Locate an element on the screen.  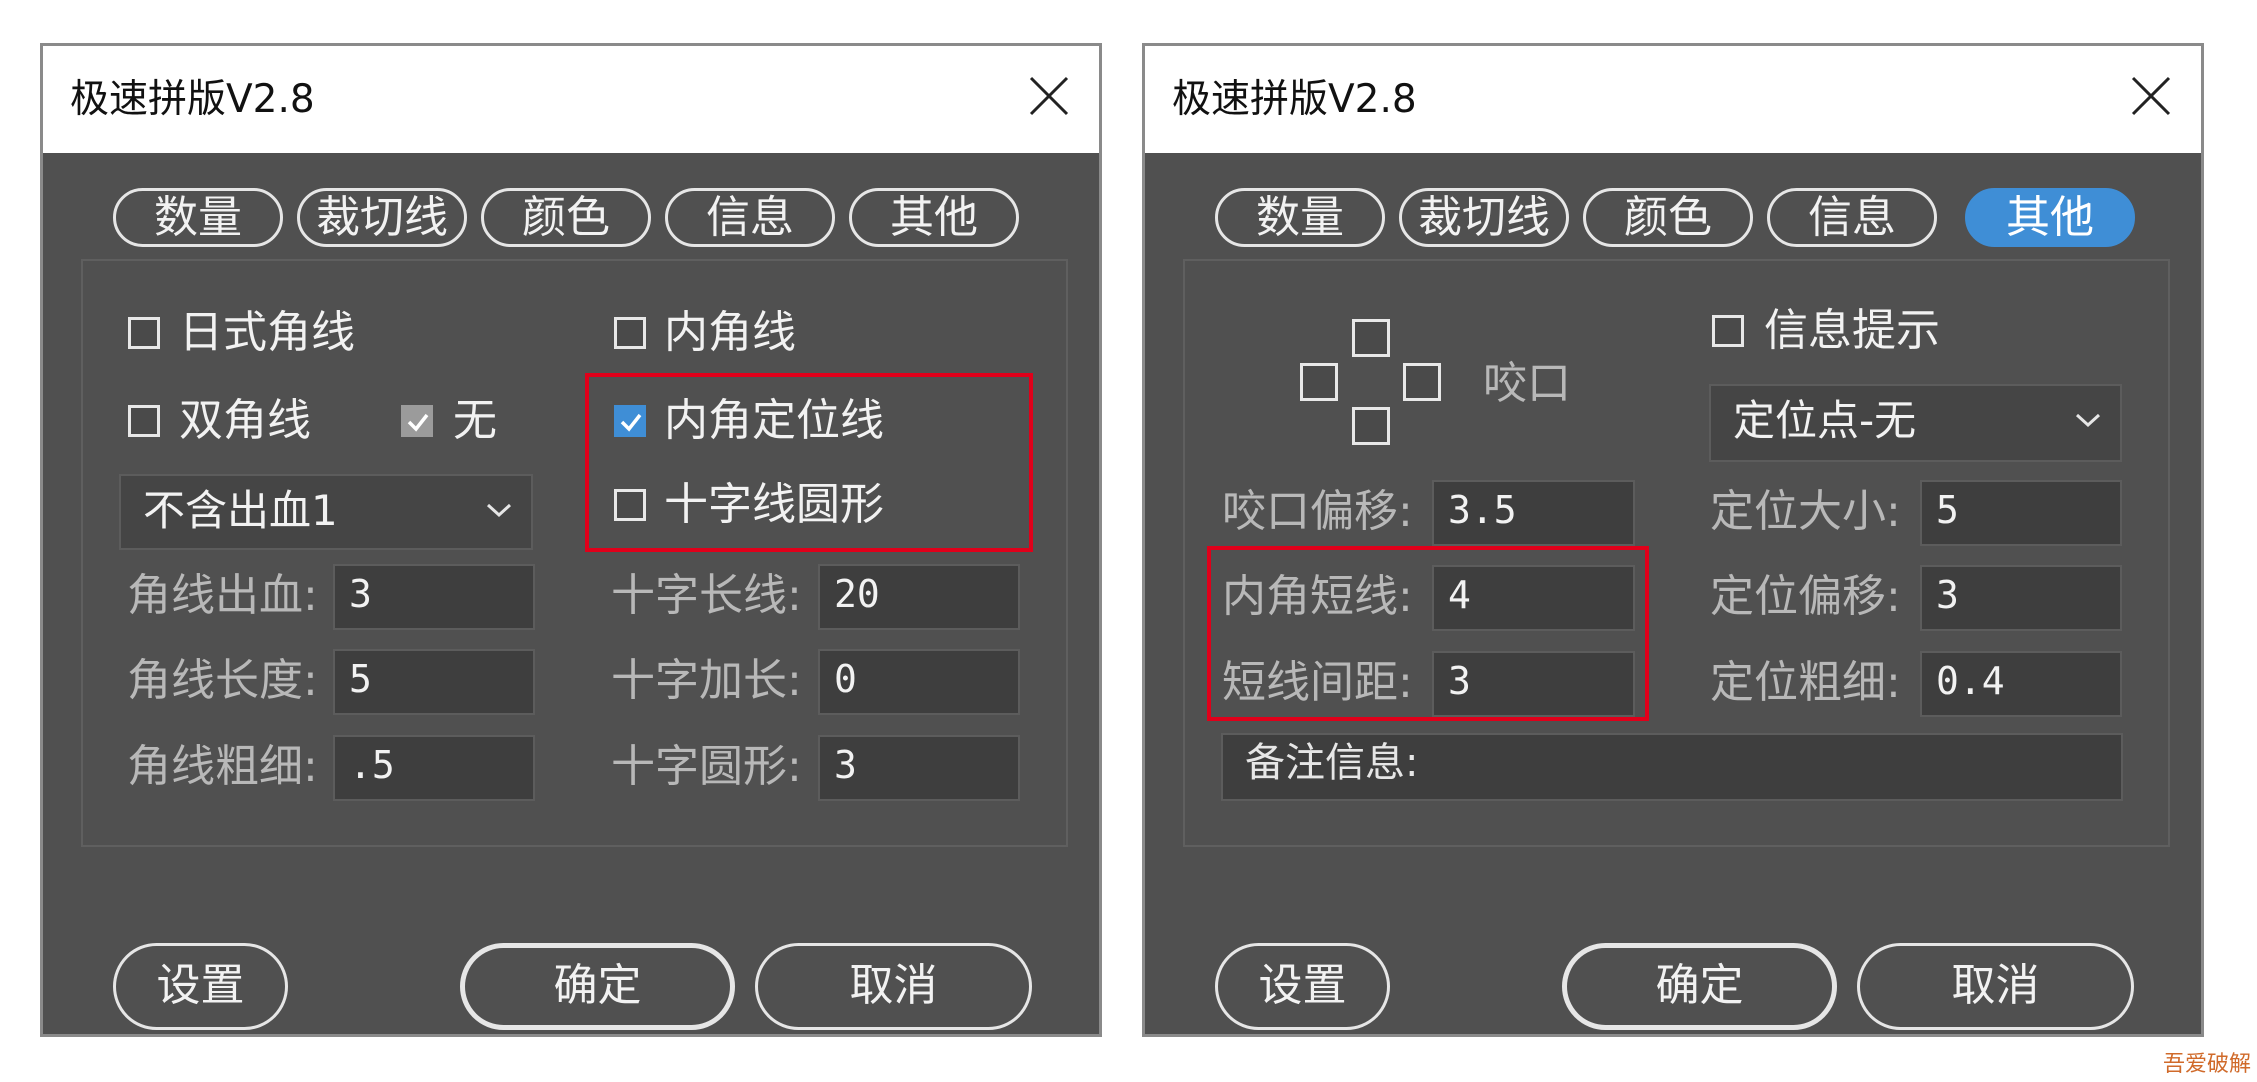
bleed-select-value: 不含出血1 is located at coordinates (240, 510).